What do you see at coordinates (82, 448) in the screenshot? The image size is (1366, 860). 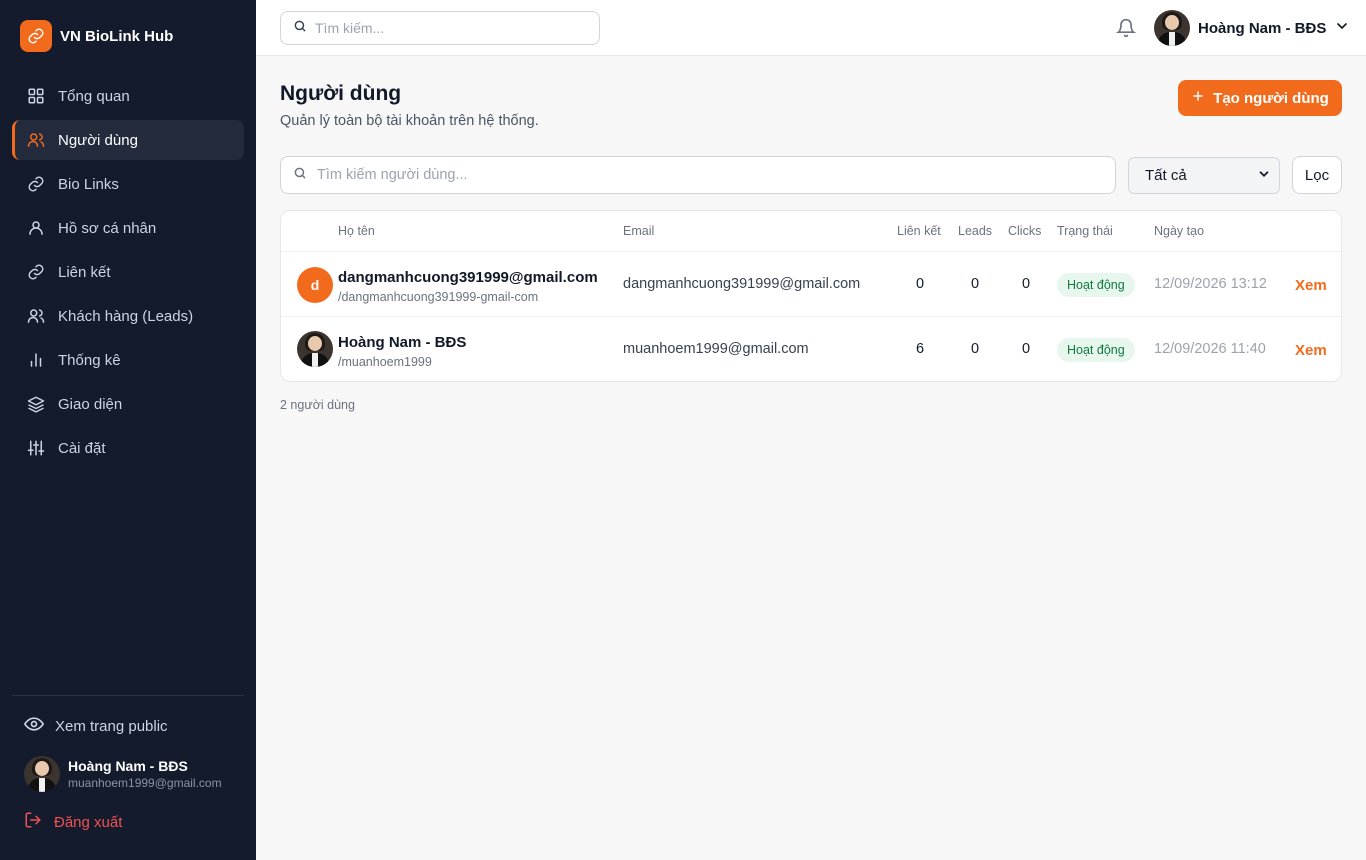 I see `sidebar-item-label: Cài đặt` at bounding box center [82, 448].